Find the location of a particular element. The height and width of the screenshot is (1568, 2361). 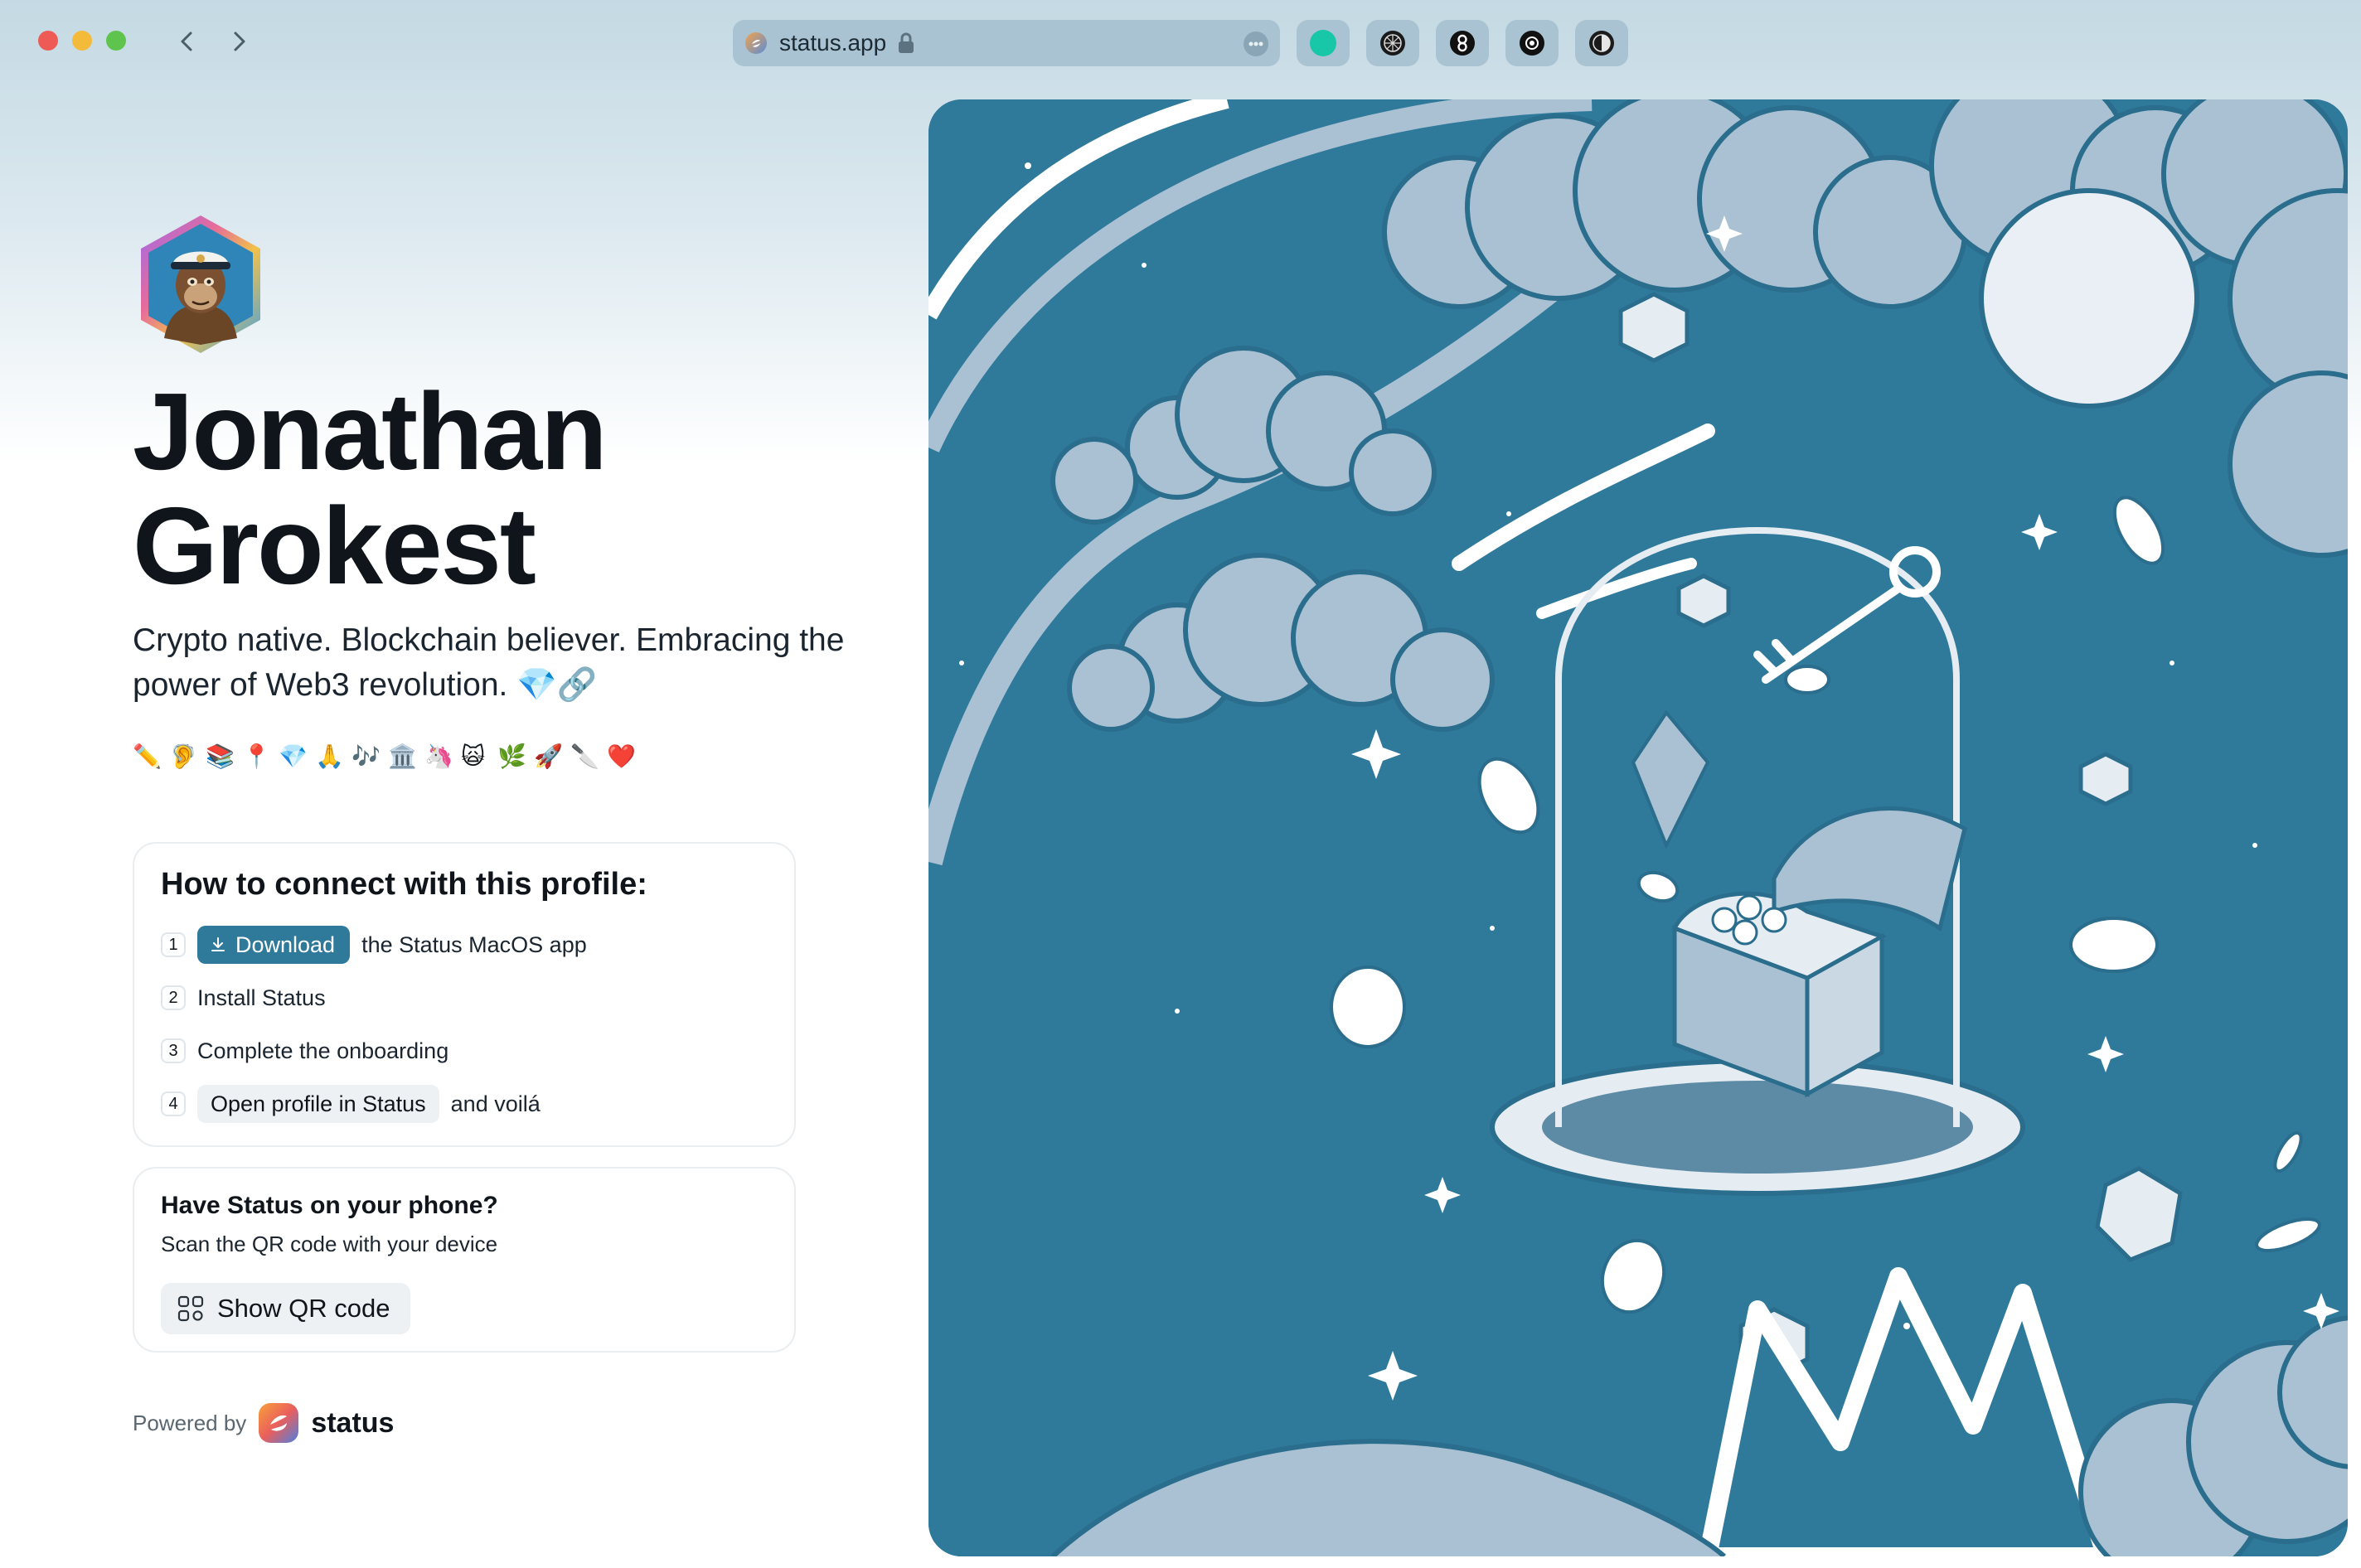

back-button is located at coordinates (187, 41).